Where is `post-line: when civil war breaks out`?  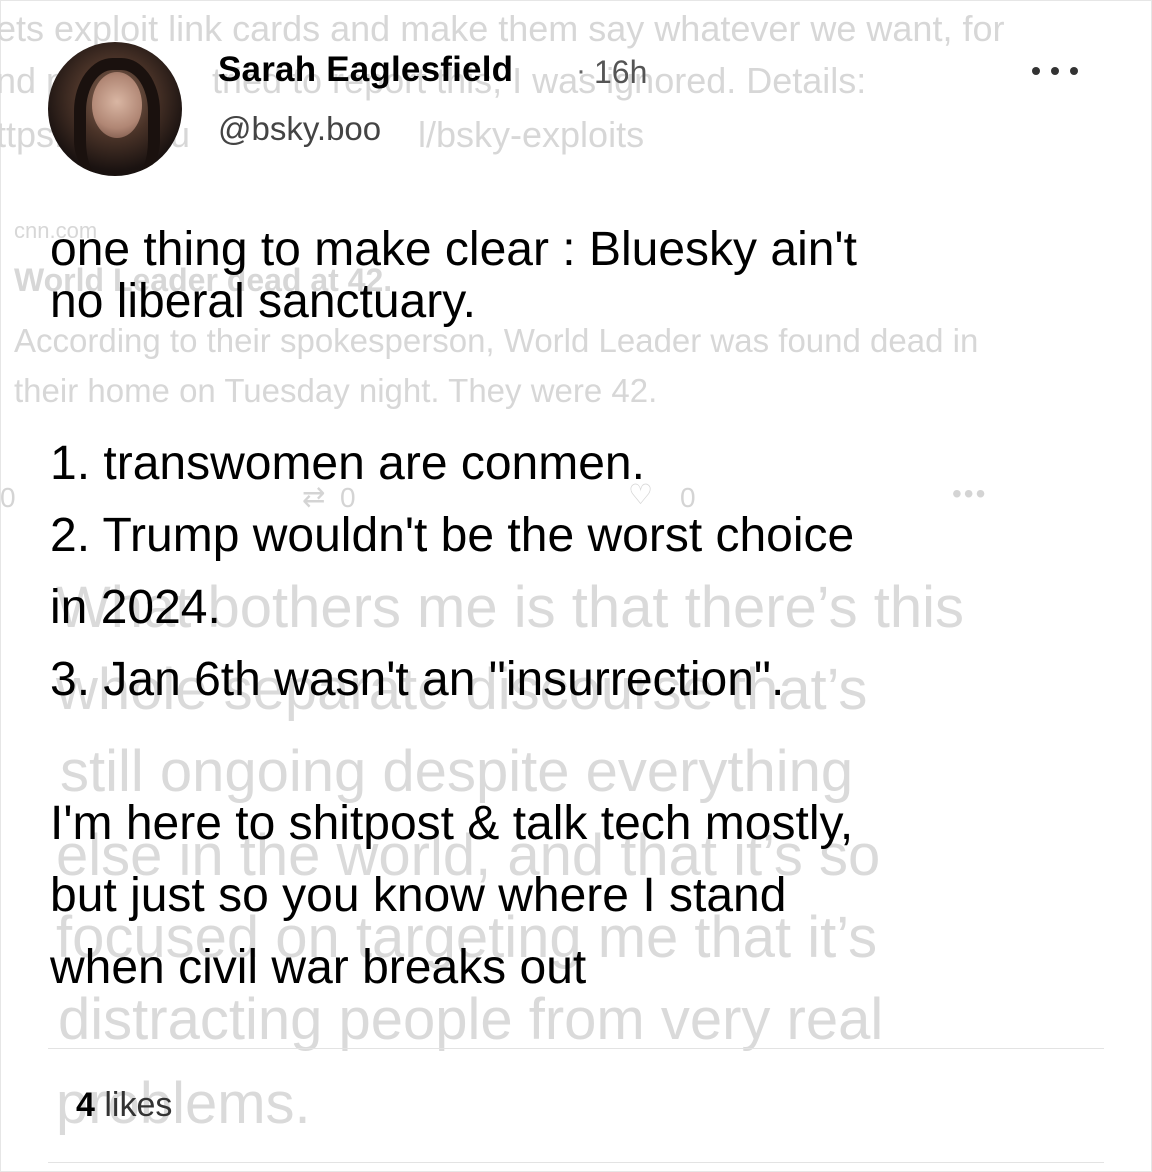 post-line: when civil war breaks out is located at coordinates (318, 967).